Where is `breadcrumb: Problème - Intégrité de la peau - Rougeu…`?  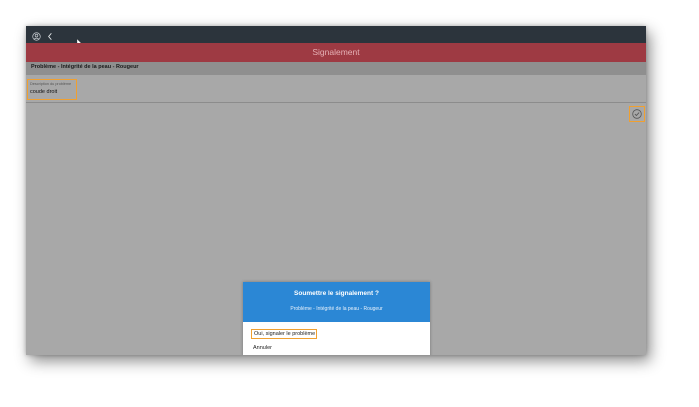
breadcrumb: Problème - Intégrité de la peau - Rougeu… is located at coordinates (336, 68).